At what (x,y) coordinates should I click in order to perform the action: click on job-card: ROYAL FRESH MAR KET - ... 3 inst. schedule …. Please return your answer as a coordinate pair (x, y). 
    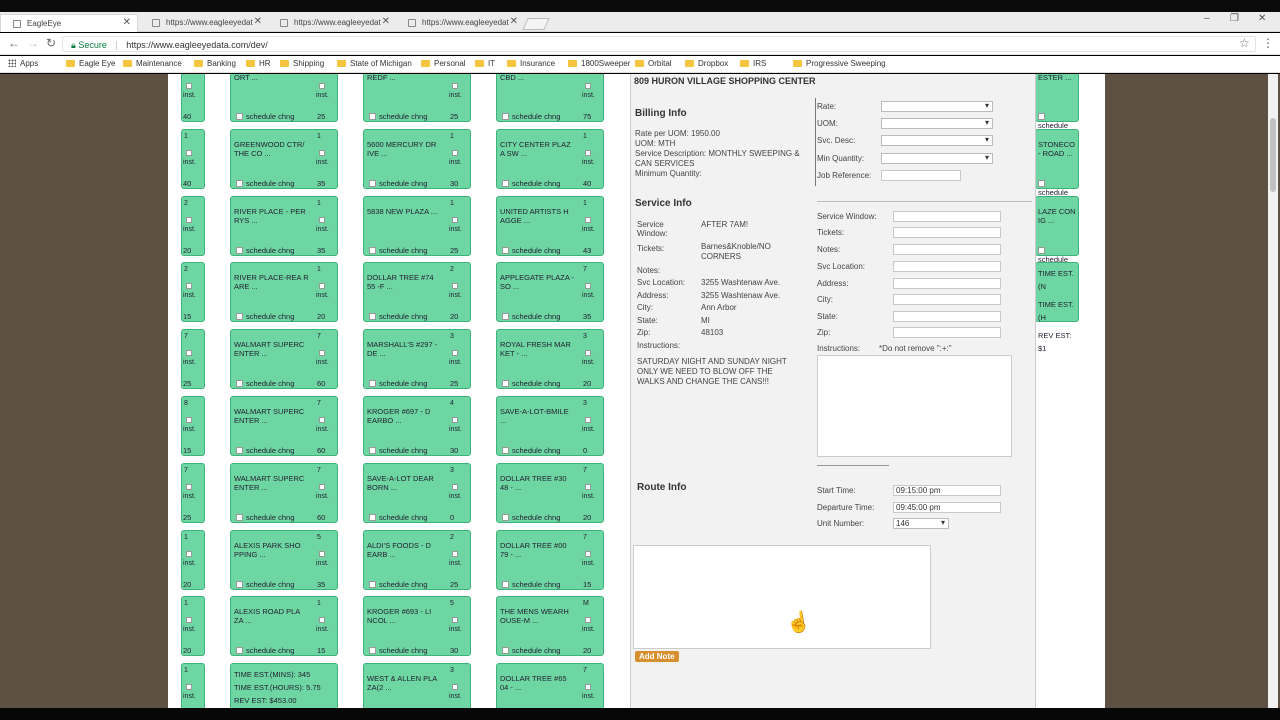
    Looking at the image, I should click on (550, 359).